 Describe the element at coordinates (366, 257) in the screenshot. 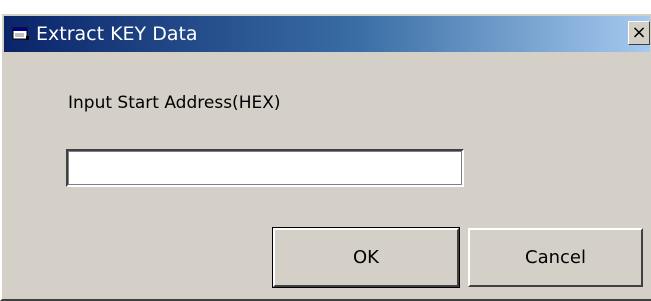

I see `ok-button: OK` at that location.